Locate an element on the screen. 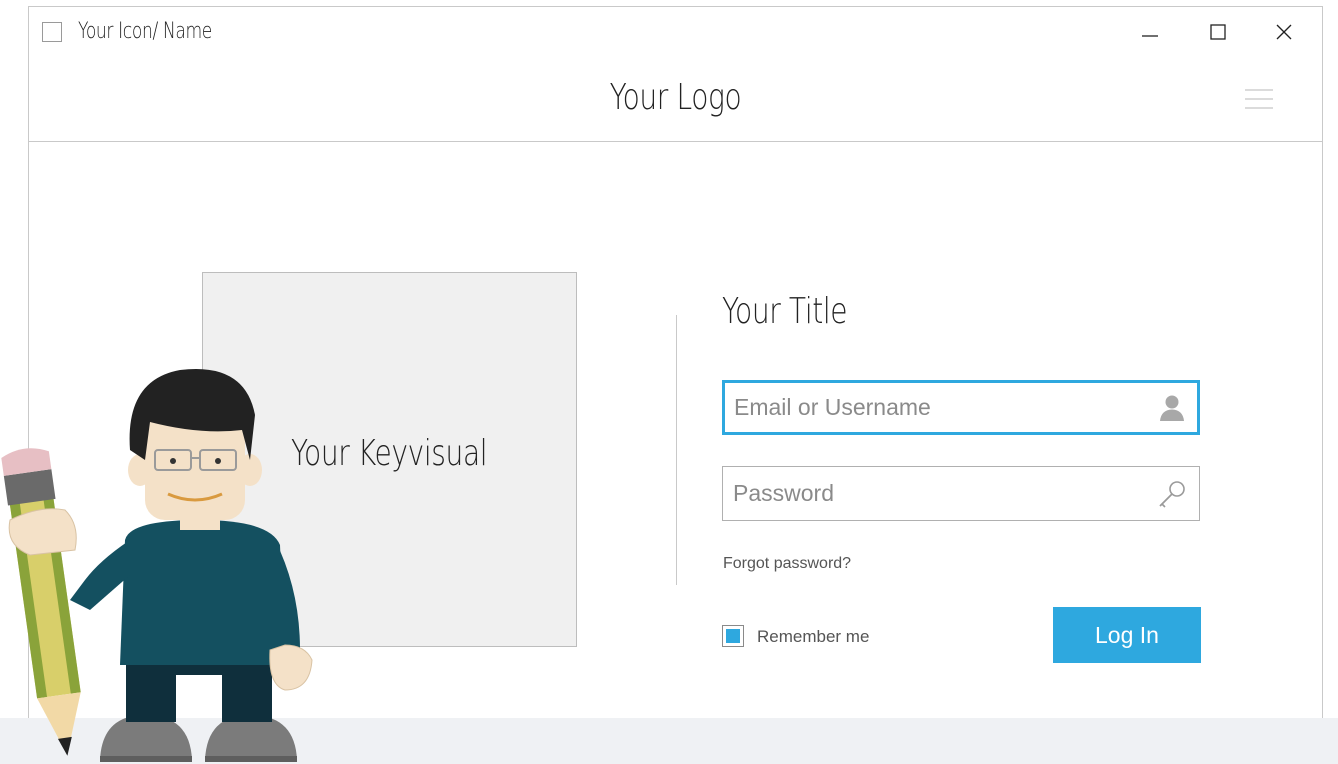 The image size is (1338, 764). password-input is located at coordinates (961, 493).